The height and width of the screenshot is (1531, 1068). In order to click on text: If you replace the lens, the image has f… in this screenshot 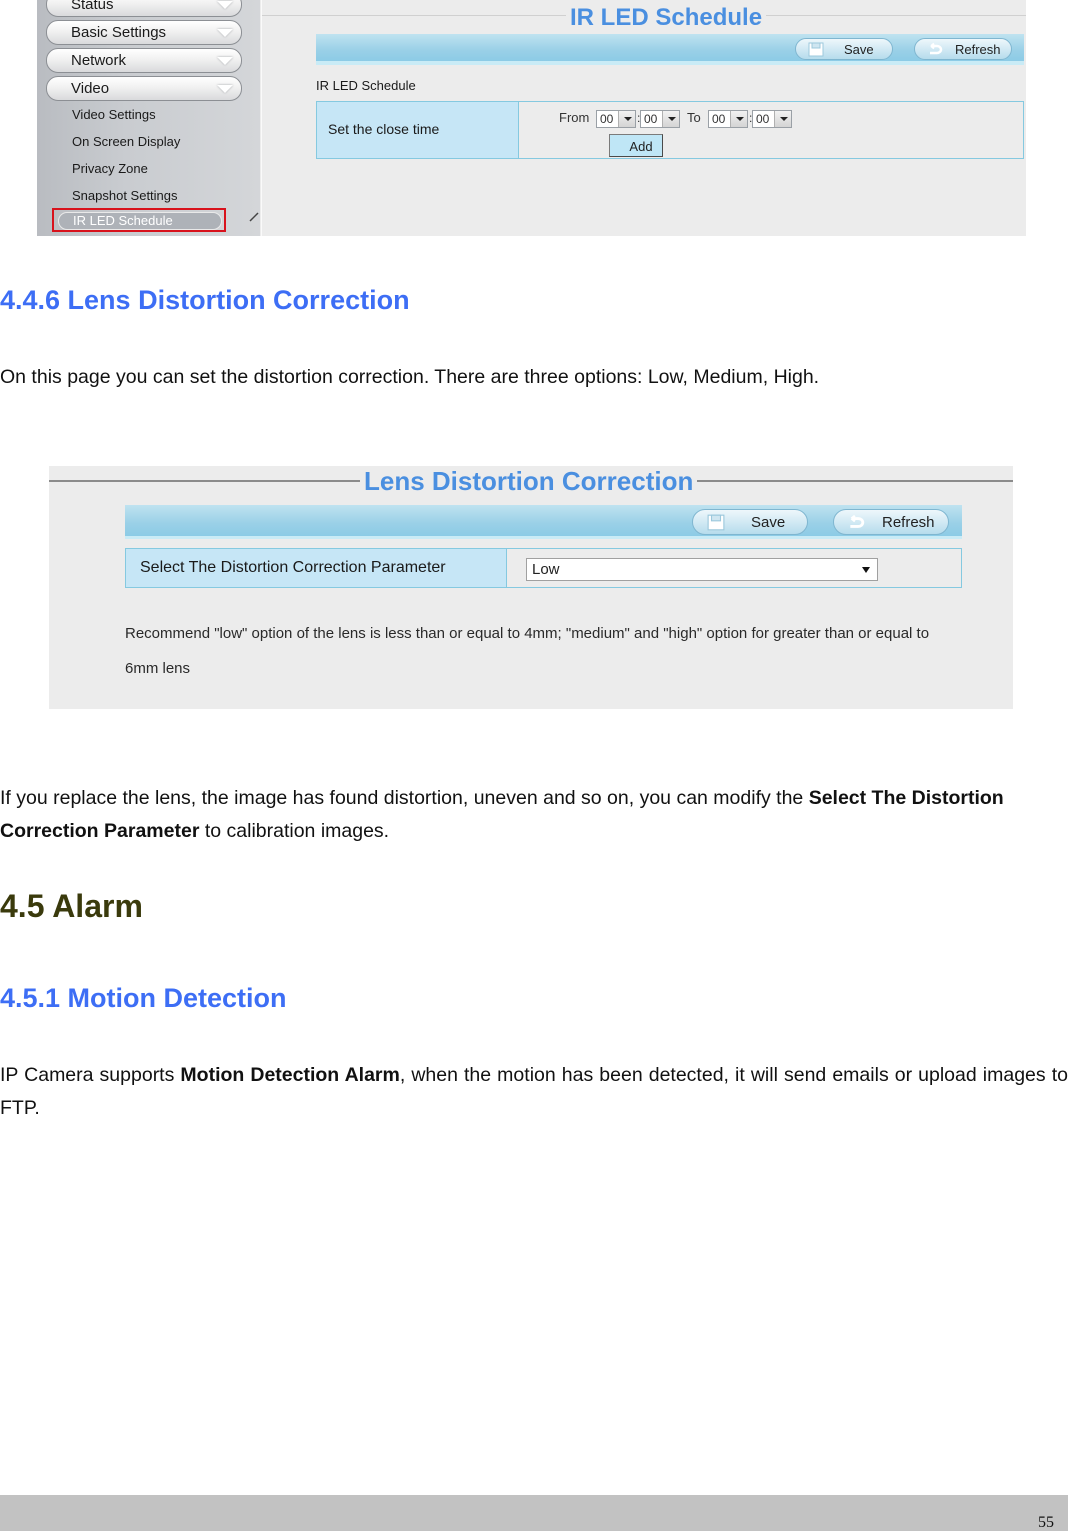, I will do `click(404, 798)`.